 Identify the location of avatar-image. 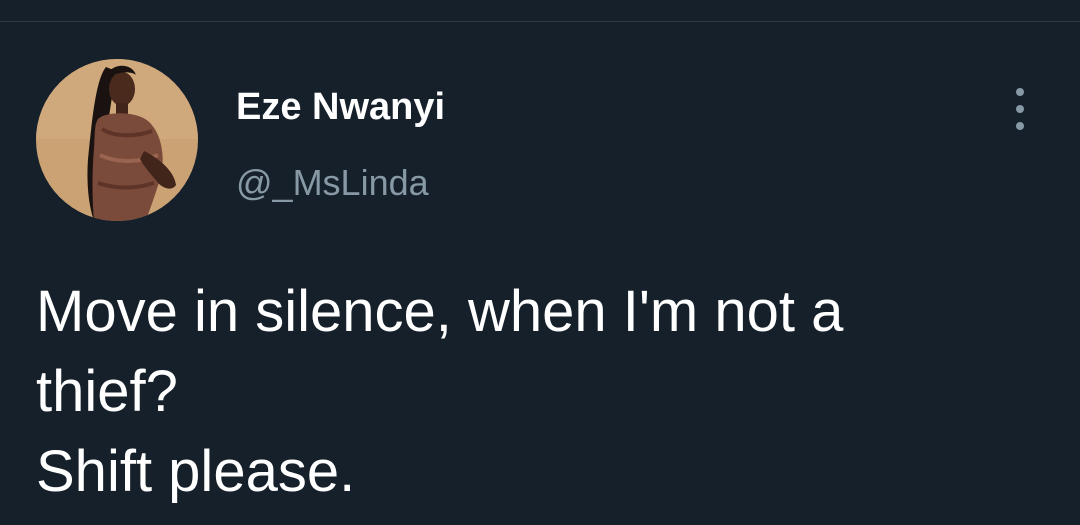
(117, 140).